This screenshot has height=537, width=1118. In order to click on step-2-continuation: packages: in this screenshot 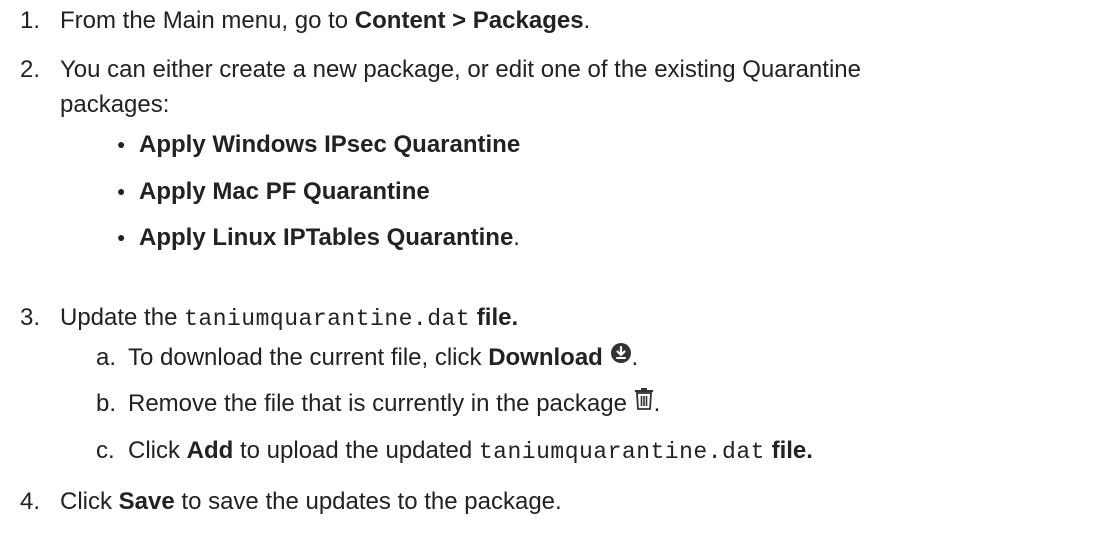, I will do `click(114, 105)`.